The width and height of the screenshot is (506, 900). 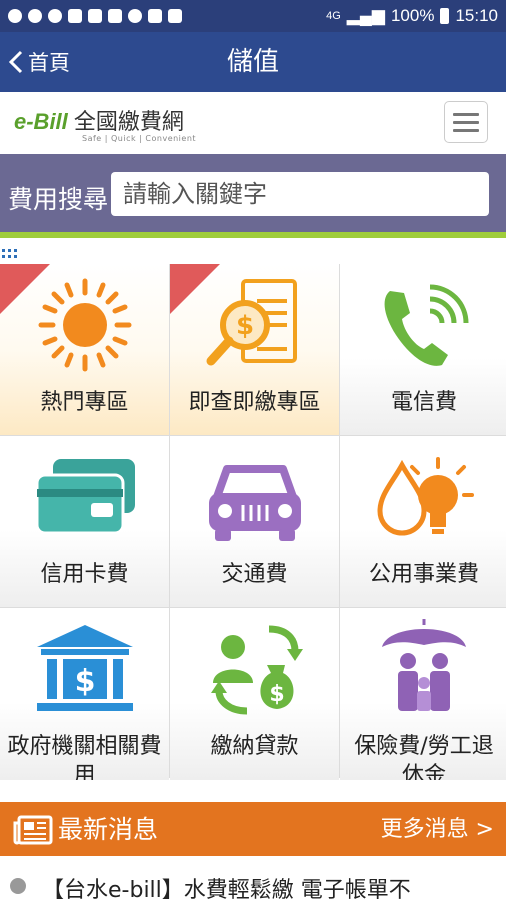 What do you see at coordinates (423, 402) in the screenshot?
I see `tile-label: 電信費` at bounding box center [423, 402].